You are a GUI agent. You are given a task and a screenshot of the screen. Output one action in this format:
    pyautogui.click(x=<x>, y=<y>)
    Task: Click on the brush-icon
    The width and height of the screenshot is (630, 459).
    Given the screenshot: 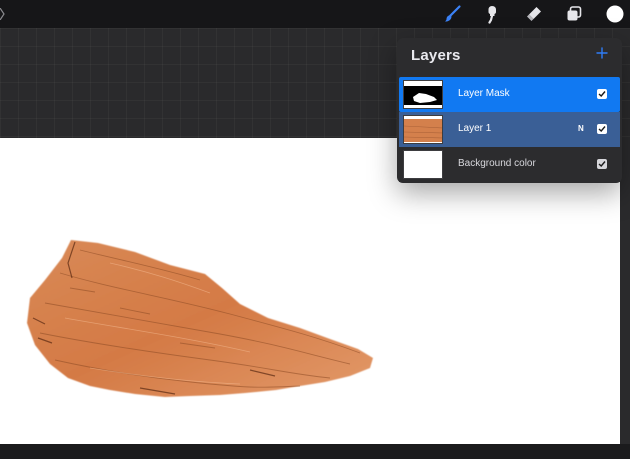 What is the action you would take?
    pyautogui.click(x=453, y=14)
    